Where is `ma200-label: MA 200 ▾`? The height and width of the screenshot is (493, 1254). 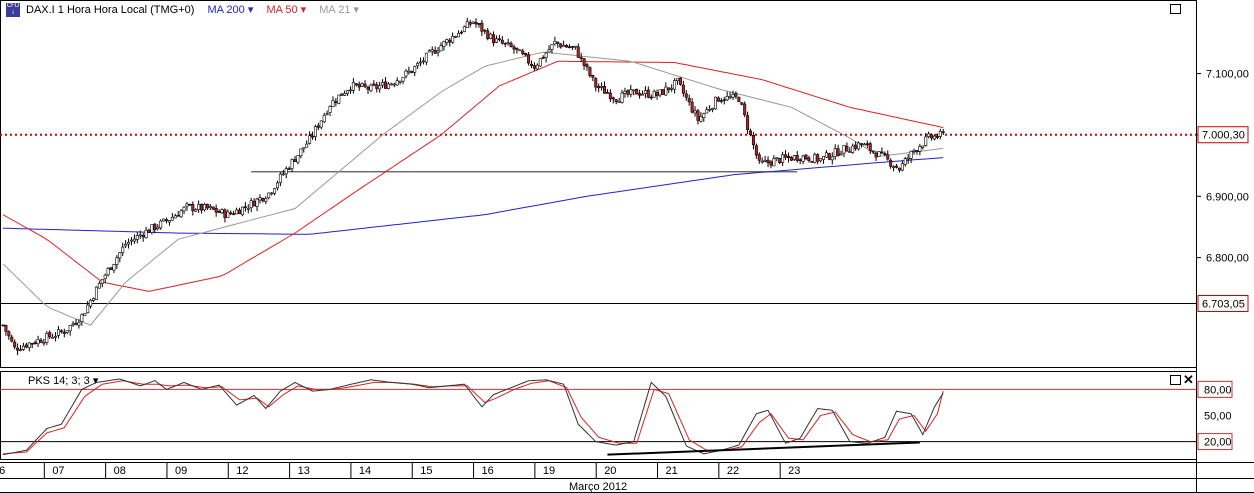
ma200-label: MA 200 ▾ is located at coordinates (230, 10).